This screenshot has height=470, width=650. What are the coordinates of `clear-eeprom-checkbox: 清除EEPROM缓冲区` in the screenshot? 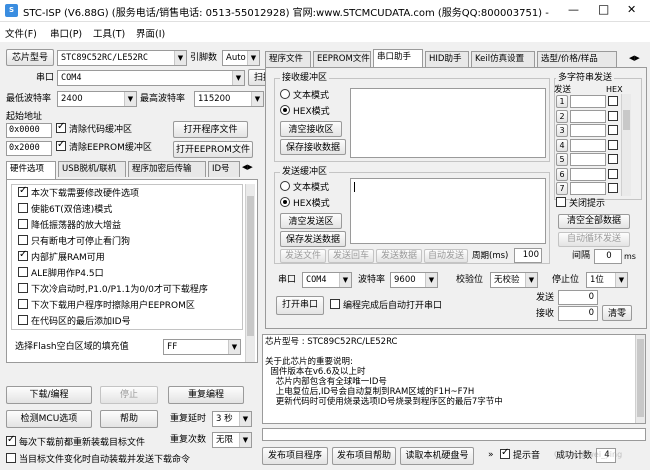 It's located at (104, 147).